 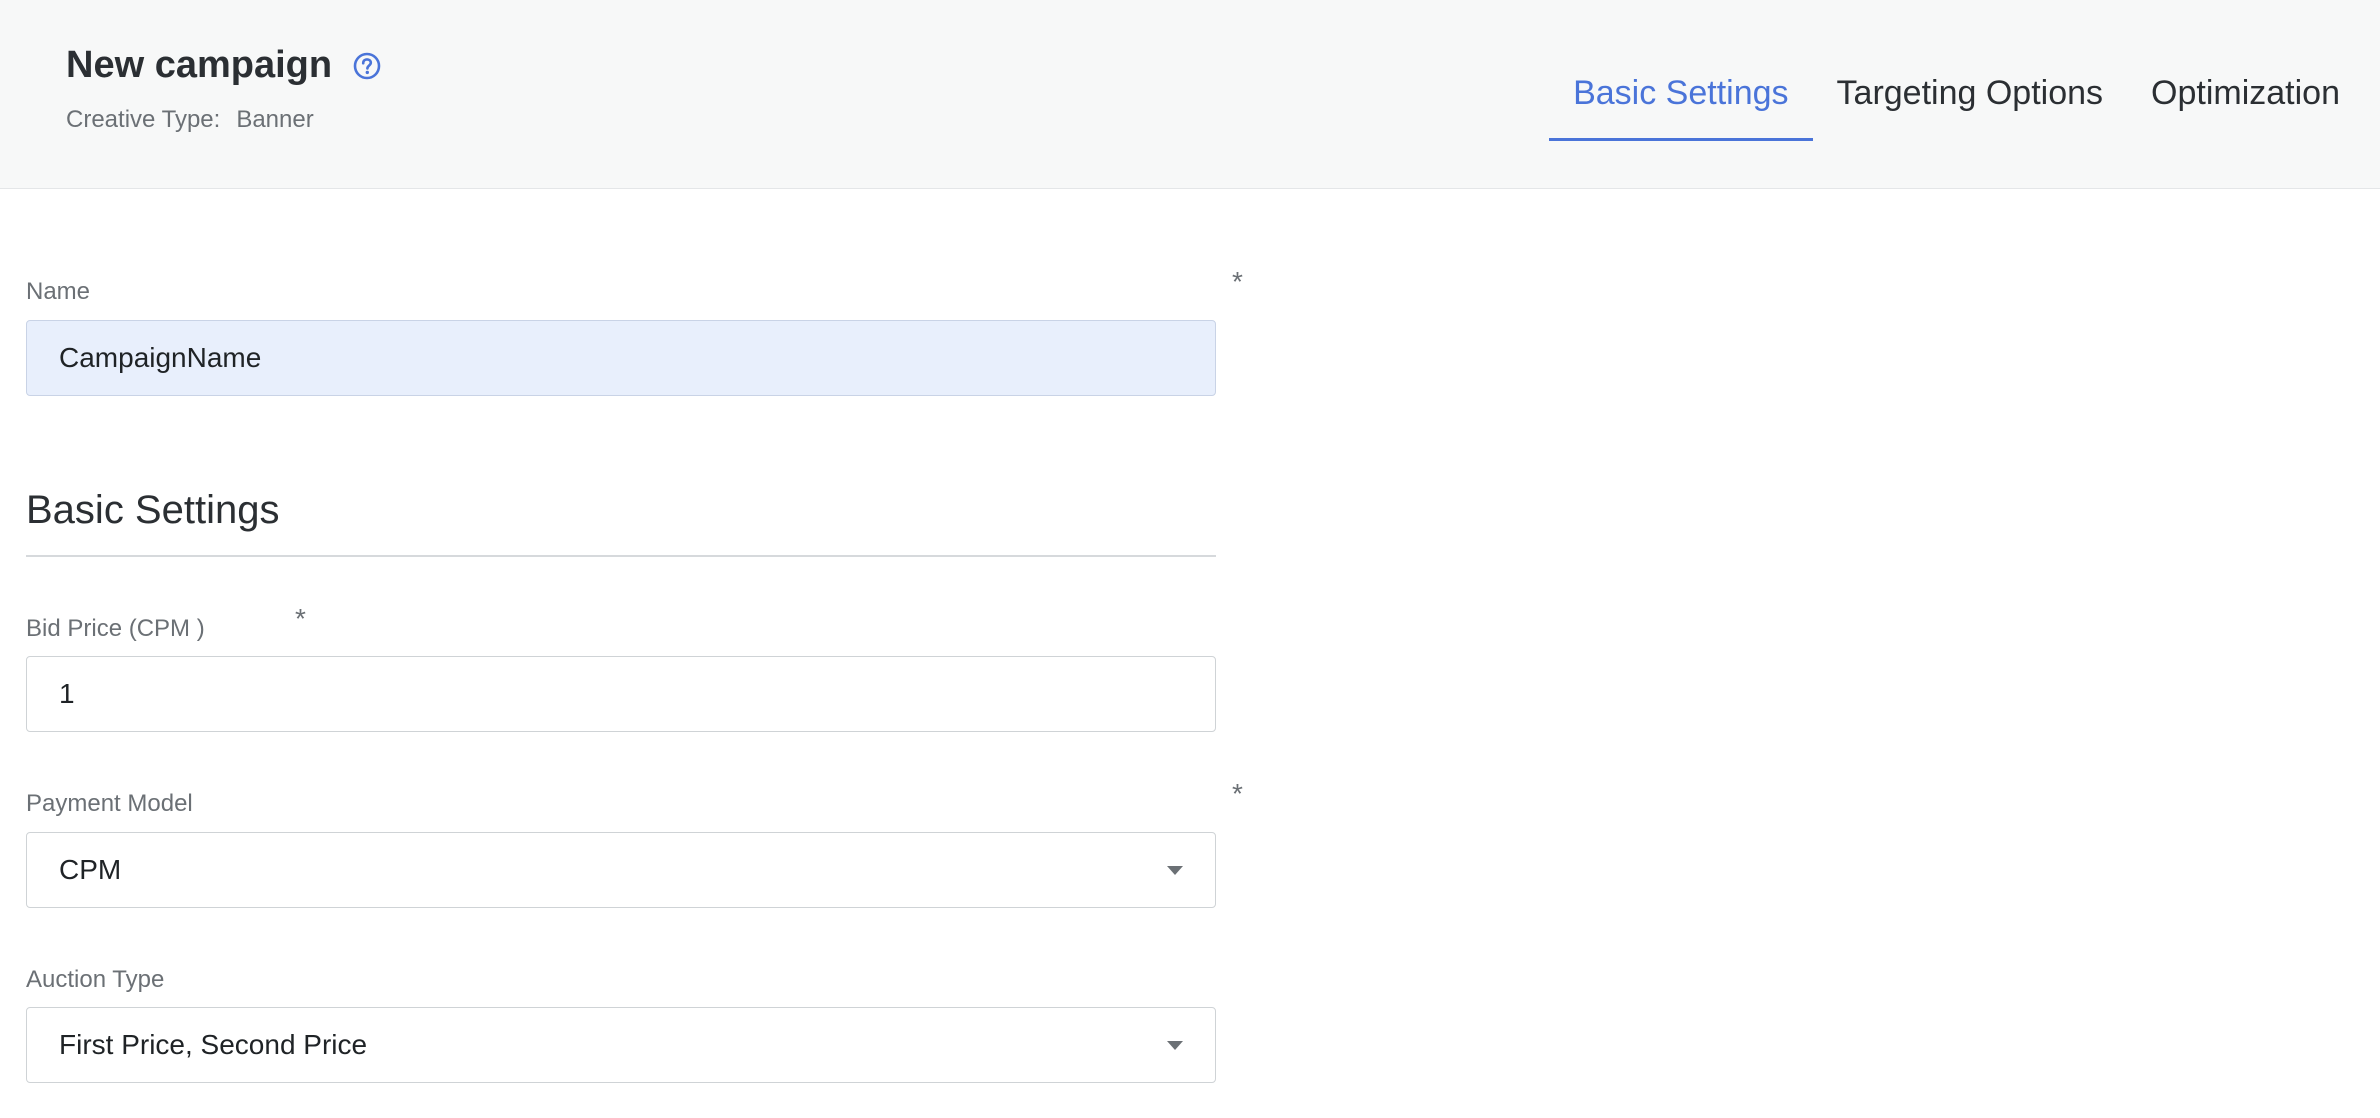 What do you see at coordinates (90, 869) in the screenshot?
I see `payment-model-value: CPM` at bounding box center [90, 869].